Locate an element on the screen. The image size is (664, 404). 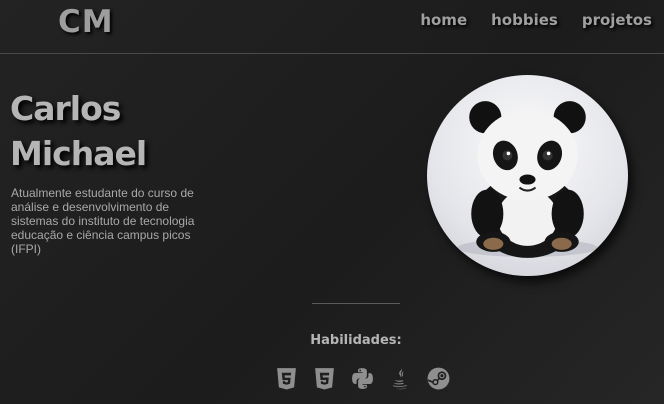
skills-icons is located at coordinates (362, 378).